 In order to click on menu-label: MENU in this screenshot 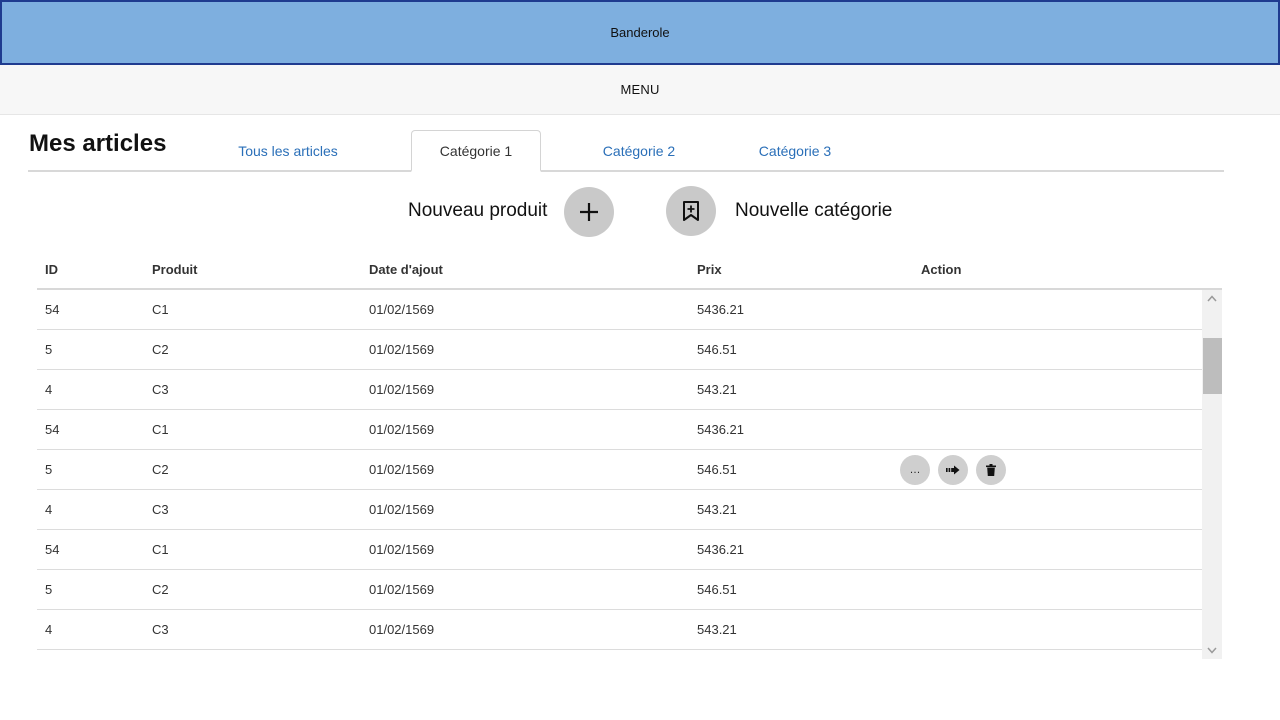, I will do `click(639, 89)`.